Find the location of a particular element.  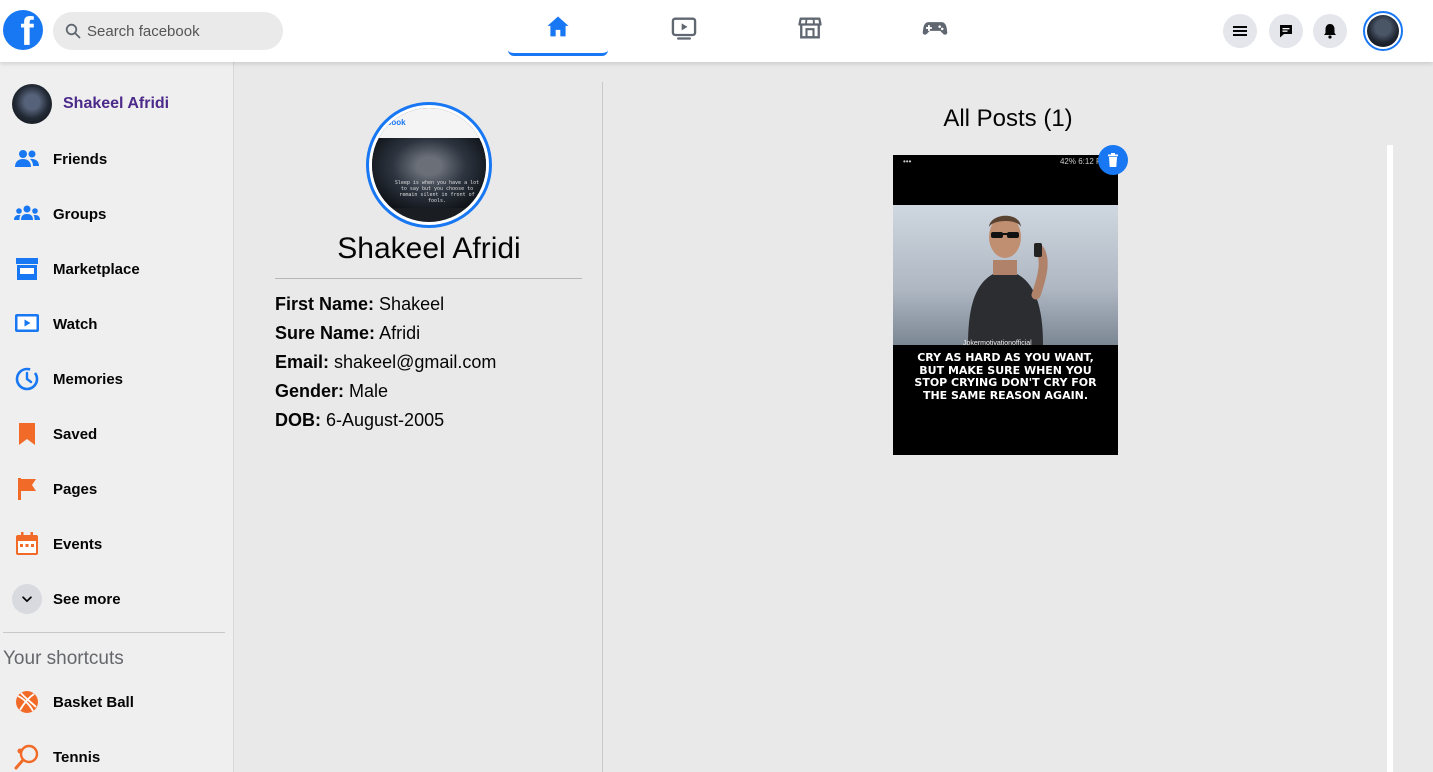

account-avatar-image is located at coordinates (1383, 31).